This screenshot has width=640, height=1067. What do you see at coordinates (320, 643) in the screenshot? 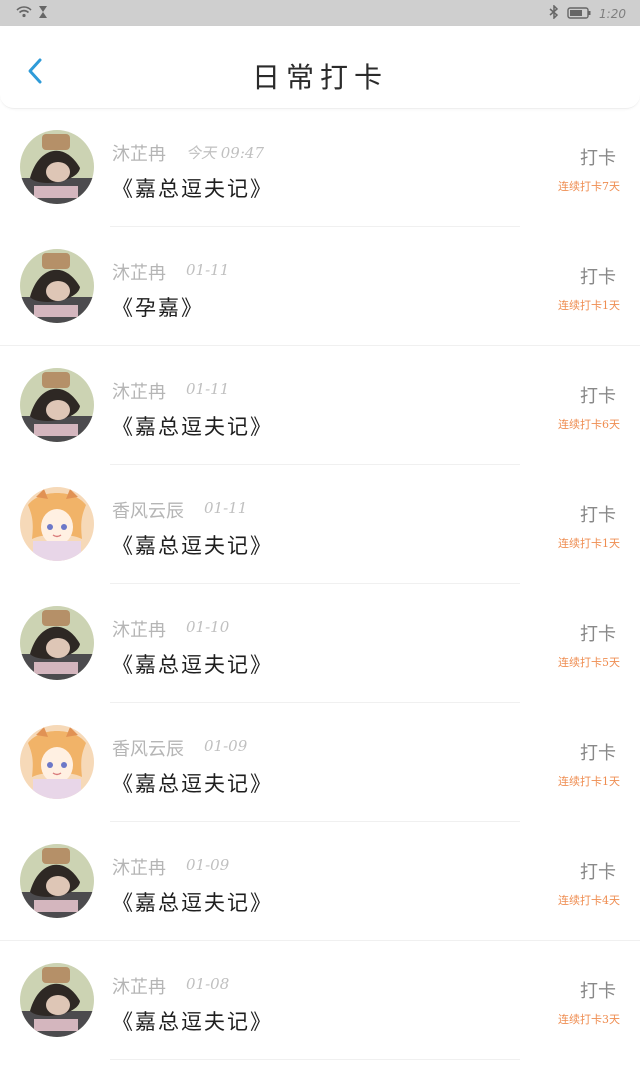
I see `checkin-list-item: 沐芷冉 01-10 《嘉总逗夫记》 打卡连续打卡5天` at bounding box center [320, 643].